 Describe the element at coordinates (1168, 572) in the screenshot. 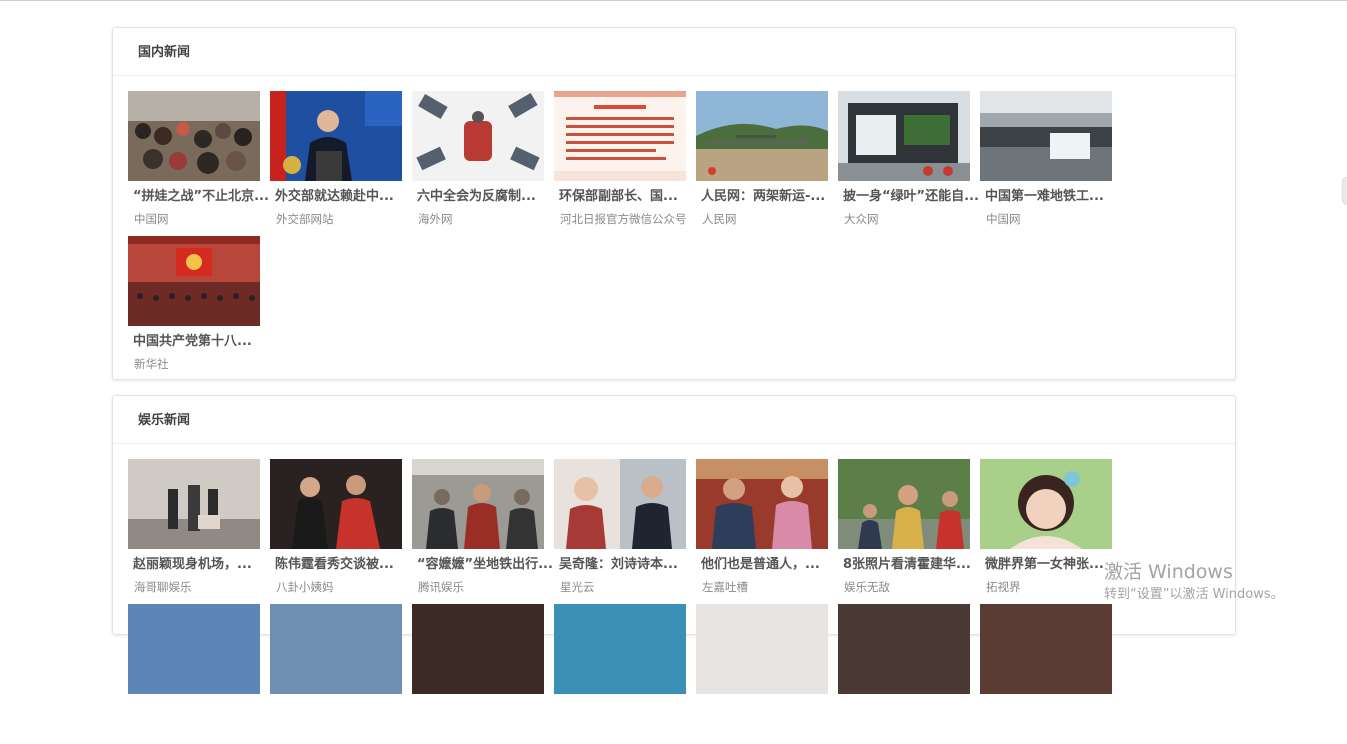

I see `watermark-line1: 激活 Windows` at that location.